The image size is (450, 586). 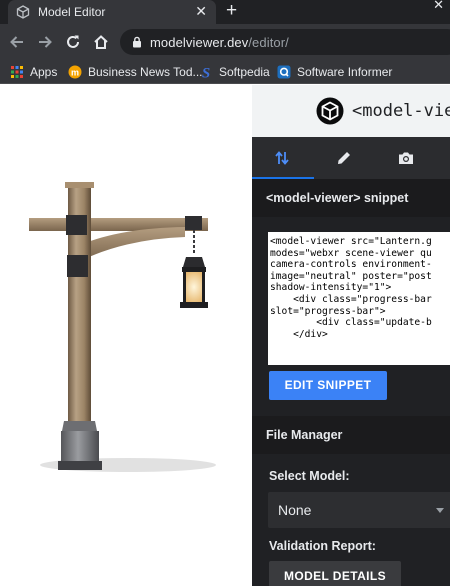 What do you see at coordinates (268, 42) in the screenshot?
I see `url-path: /editor/` at bounding box center [268, 42].